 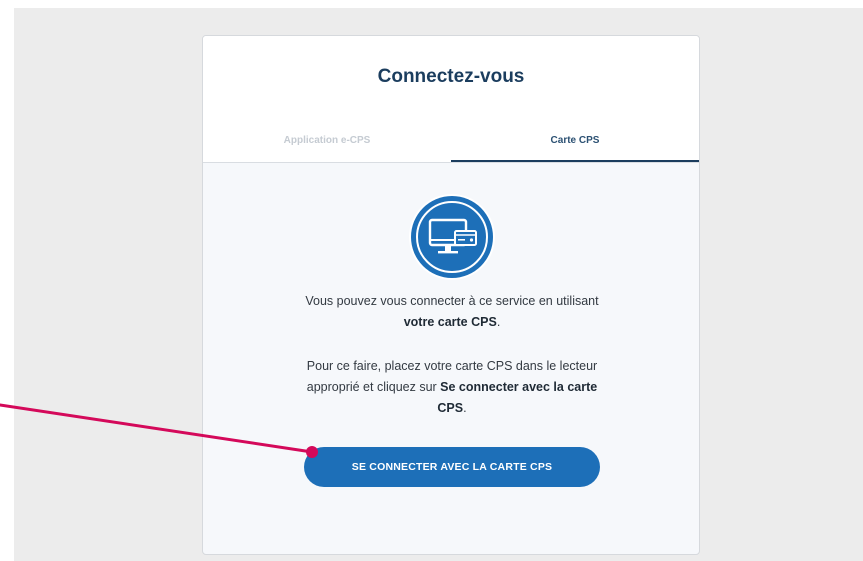 What do you see at coordinates (517, 397) in the screenshot?
I see `emphasis-se-connecter: Se connecter avec la carte CPS` at bounding box center [517, 397].